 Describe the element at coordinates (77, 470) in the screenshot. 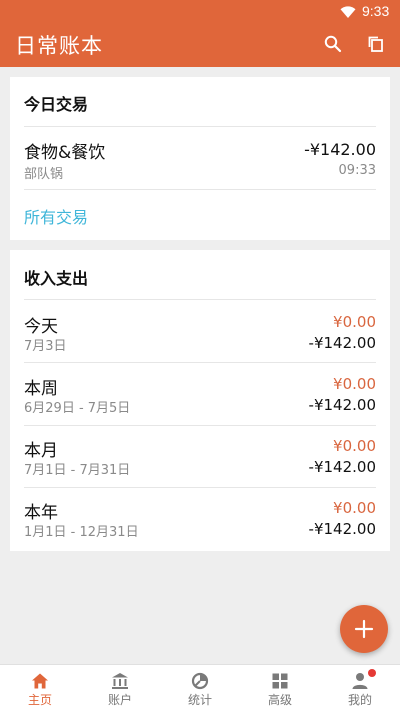

I see `period-range: 7月1日 - 7月31日` at that location.